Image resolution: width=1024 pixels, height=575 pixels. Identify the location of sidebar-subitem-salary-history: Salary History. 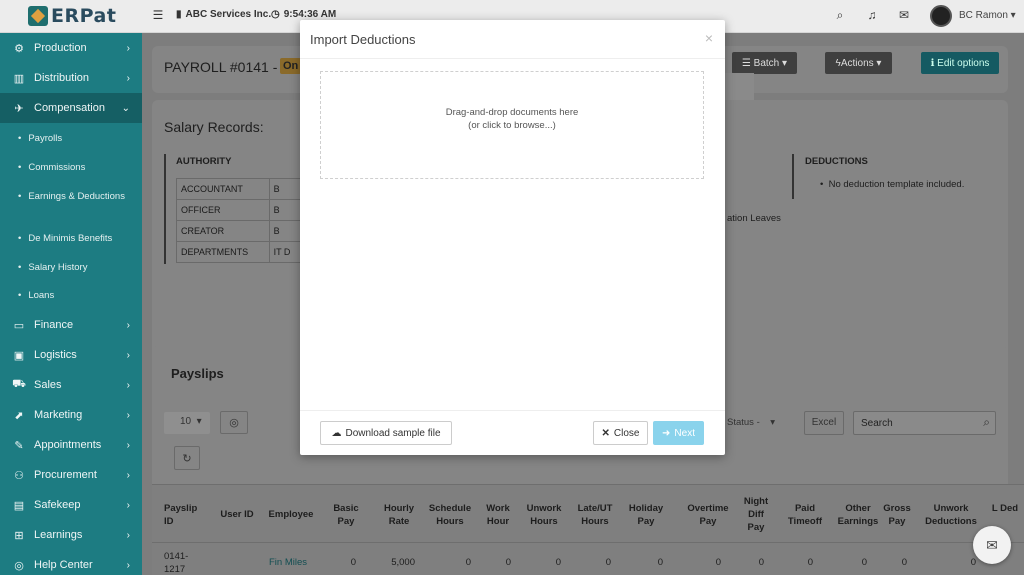
(73, 267).